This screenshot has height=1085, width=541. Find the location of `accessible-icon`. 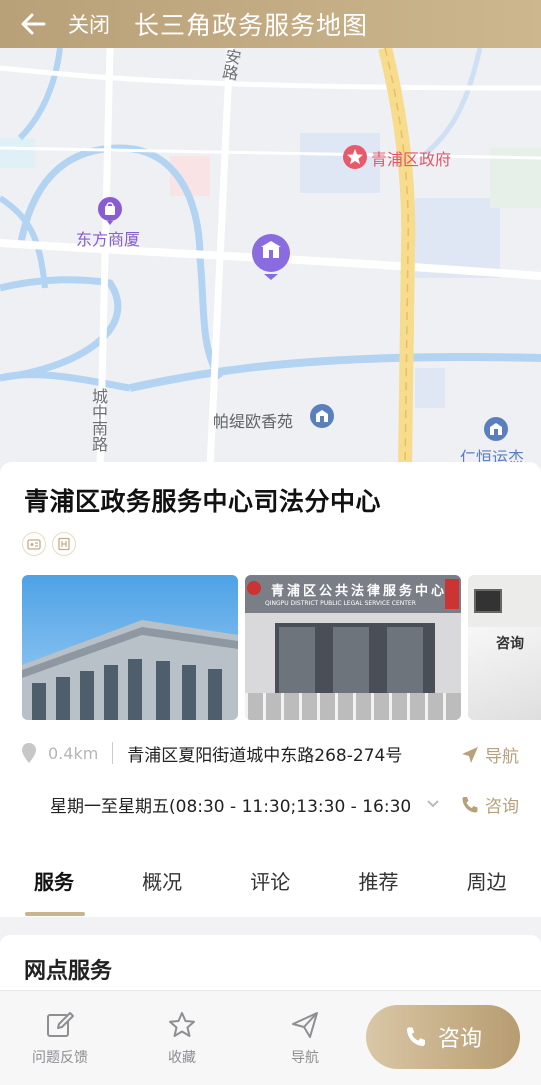

accessible-icon is located at coordinates (34, 544).